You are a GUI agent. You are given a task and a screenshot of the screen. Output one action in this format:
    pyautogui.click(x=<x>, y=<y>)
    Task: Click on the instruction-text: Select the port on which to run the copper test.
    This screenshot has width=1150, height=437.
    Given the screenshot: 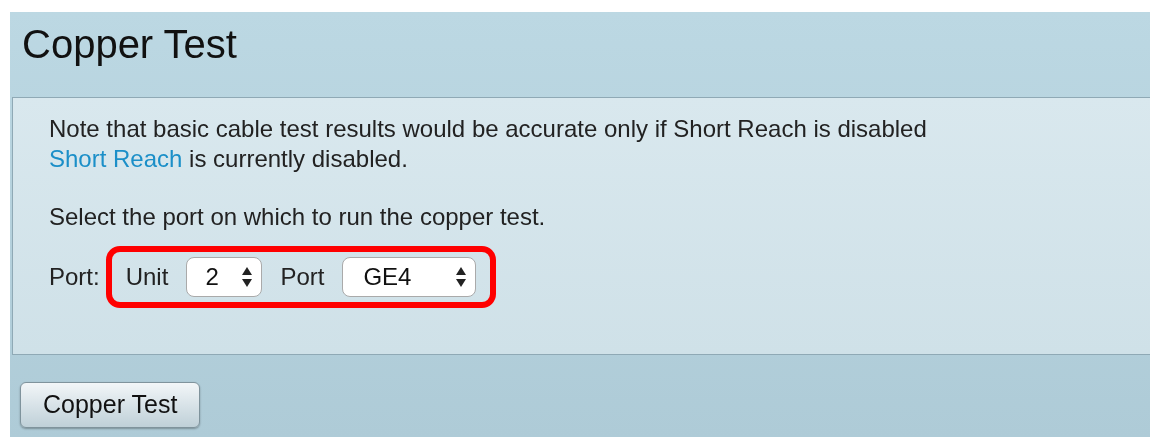 What is the action you would take?
    pyautogui.click(x=297, y=217)
    